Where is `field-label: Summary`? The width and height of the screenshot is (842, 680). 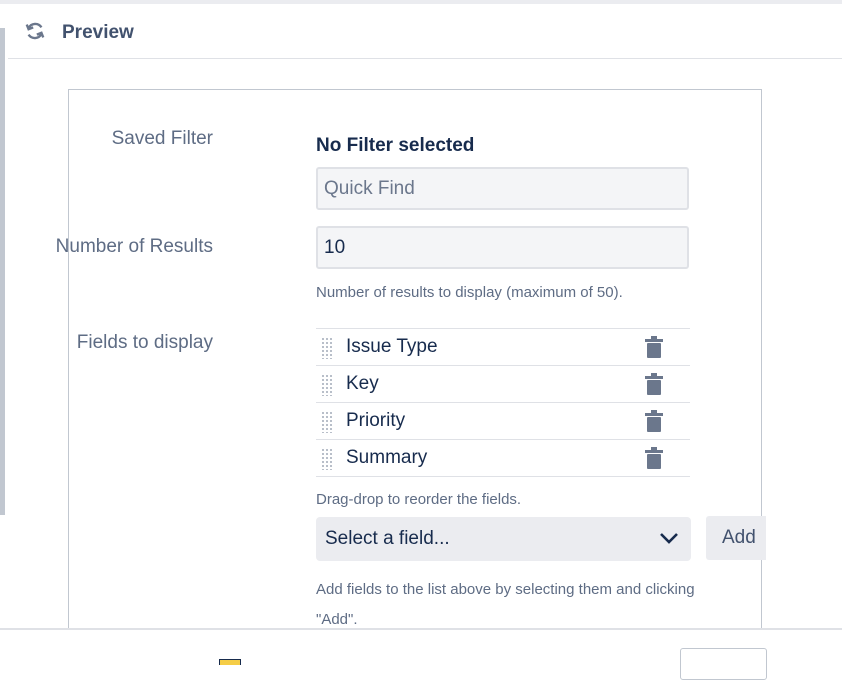 field-label: Summary is located at coordinates (387, 457).